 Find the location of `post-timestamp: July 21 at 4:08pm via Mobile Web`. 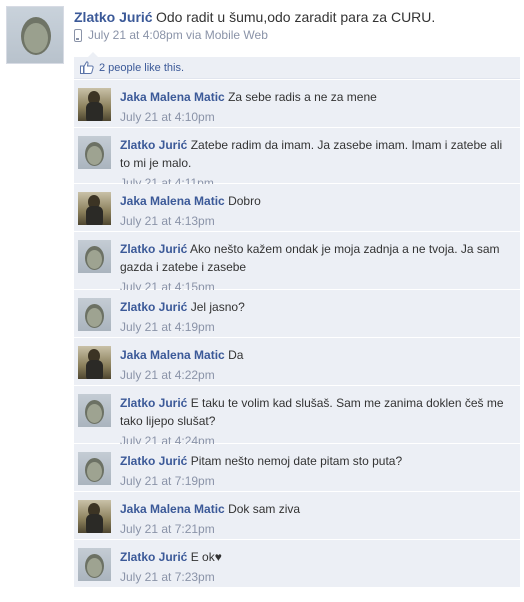

post-timestamp: July 21 at 4:08pm via Mobile Web is located at coordinates (178, 35).